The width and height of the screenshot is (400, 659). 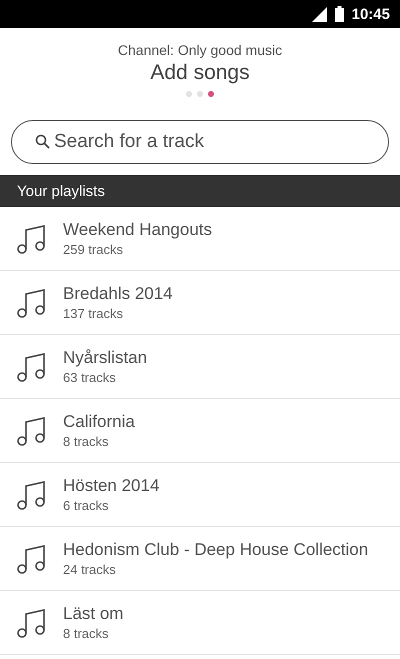 What do you see at coordinates (200, 50) in the screenshot?
I see `channel-name: Channel: Only good music` at bounding box center [200, 50].